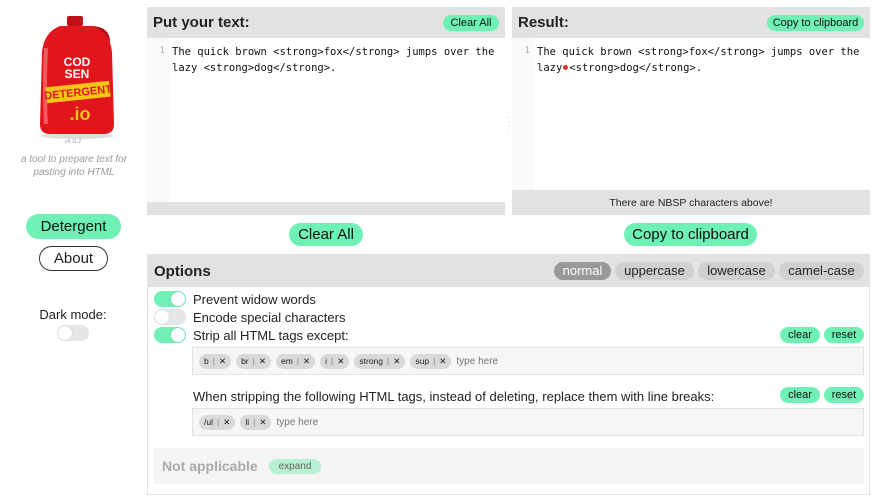 Image resolution: width=876 pixels, height=500 pixels. What do you see at coordinates (371, 361) in the screenshot?
I see `tag-label: strong` at bounding box center [371, 361].